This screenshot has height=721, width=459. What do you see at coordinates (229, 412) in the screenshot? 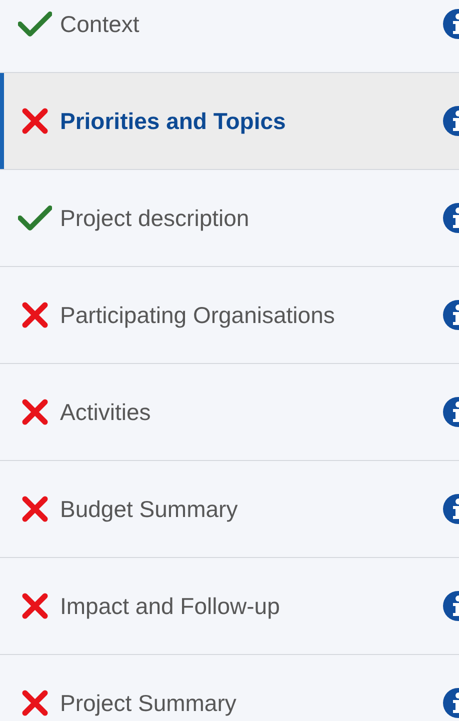
I see `step-item: Activities` at bounding box center [229, 412].